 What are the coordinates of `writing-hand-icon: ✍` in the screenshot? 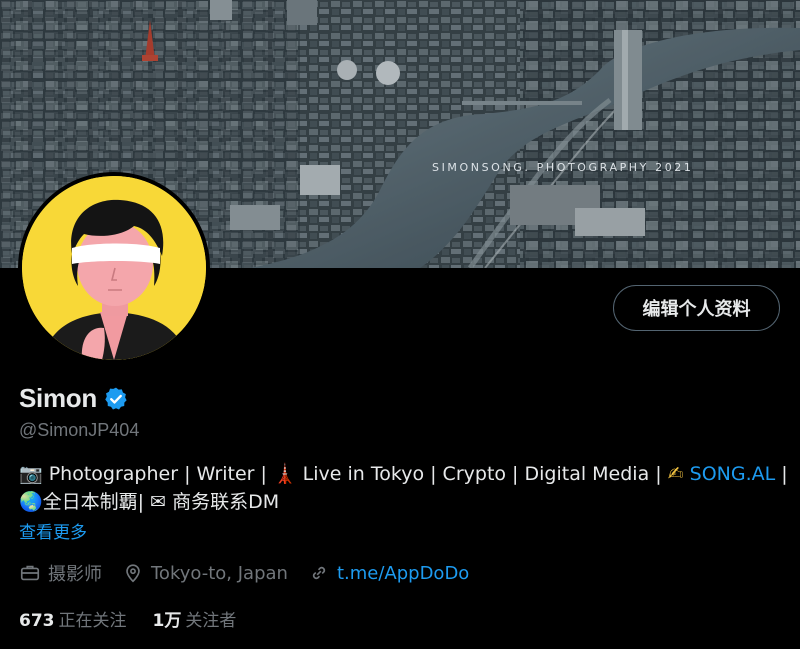 It's located at (675, 474).